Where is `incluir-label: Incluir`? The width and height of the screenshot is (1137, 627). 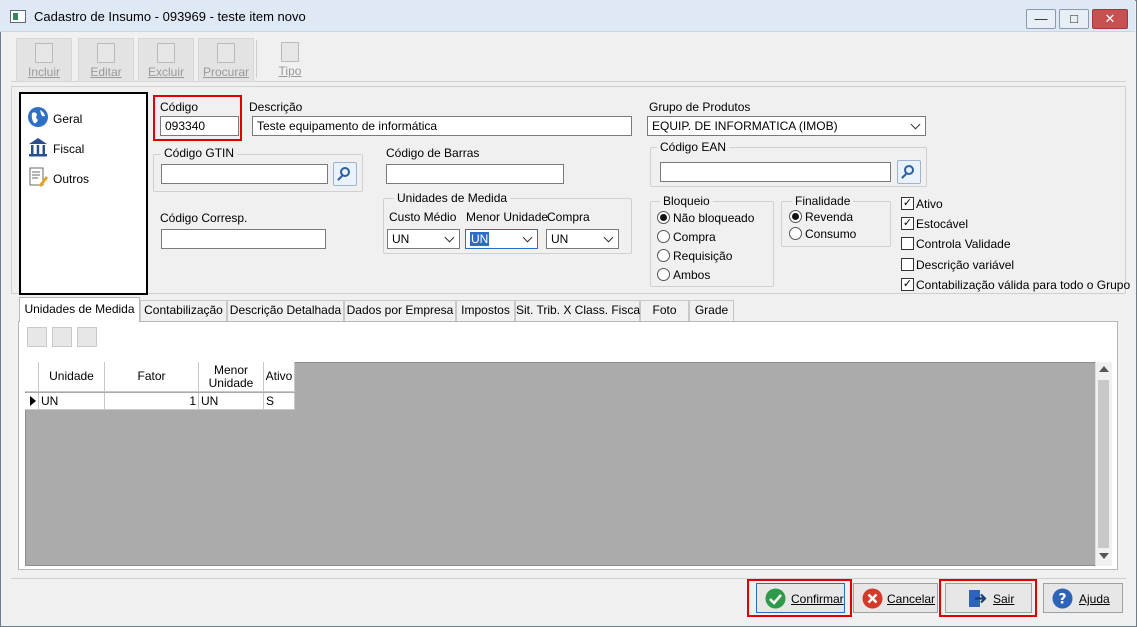
incluir-label: Incluir is located at coordinates (43, 72).